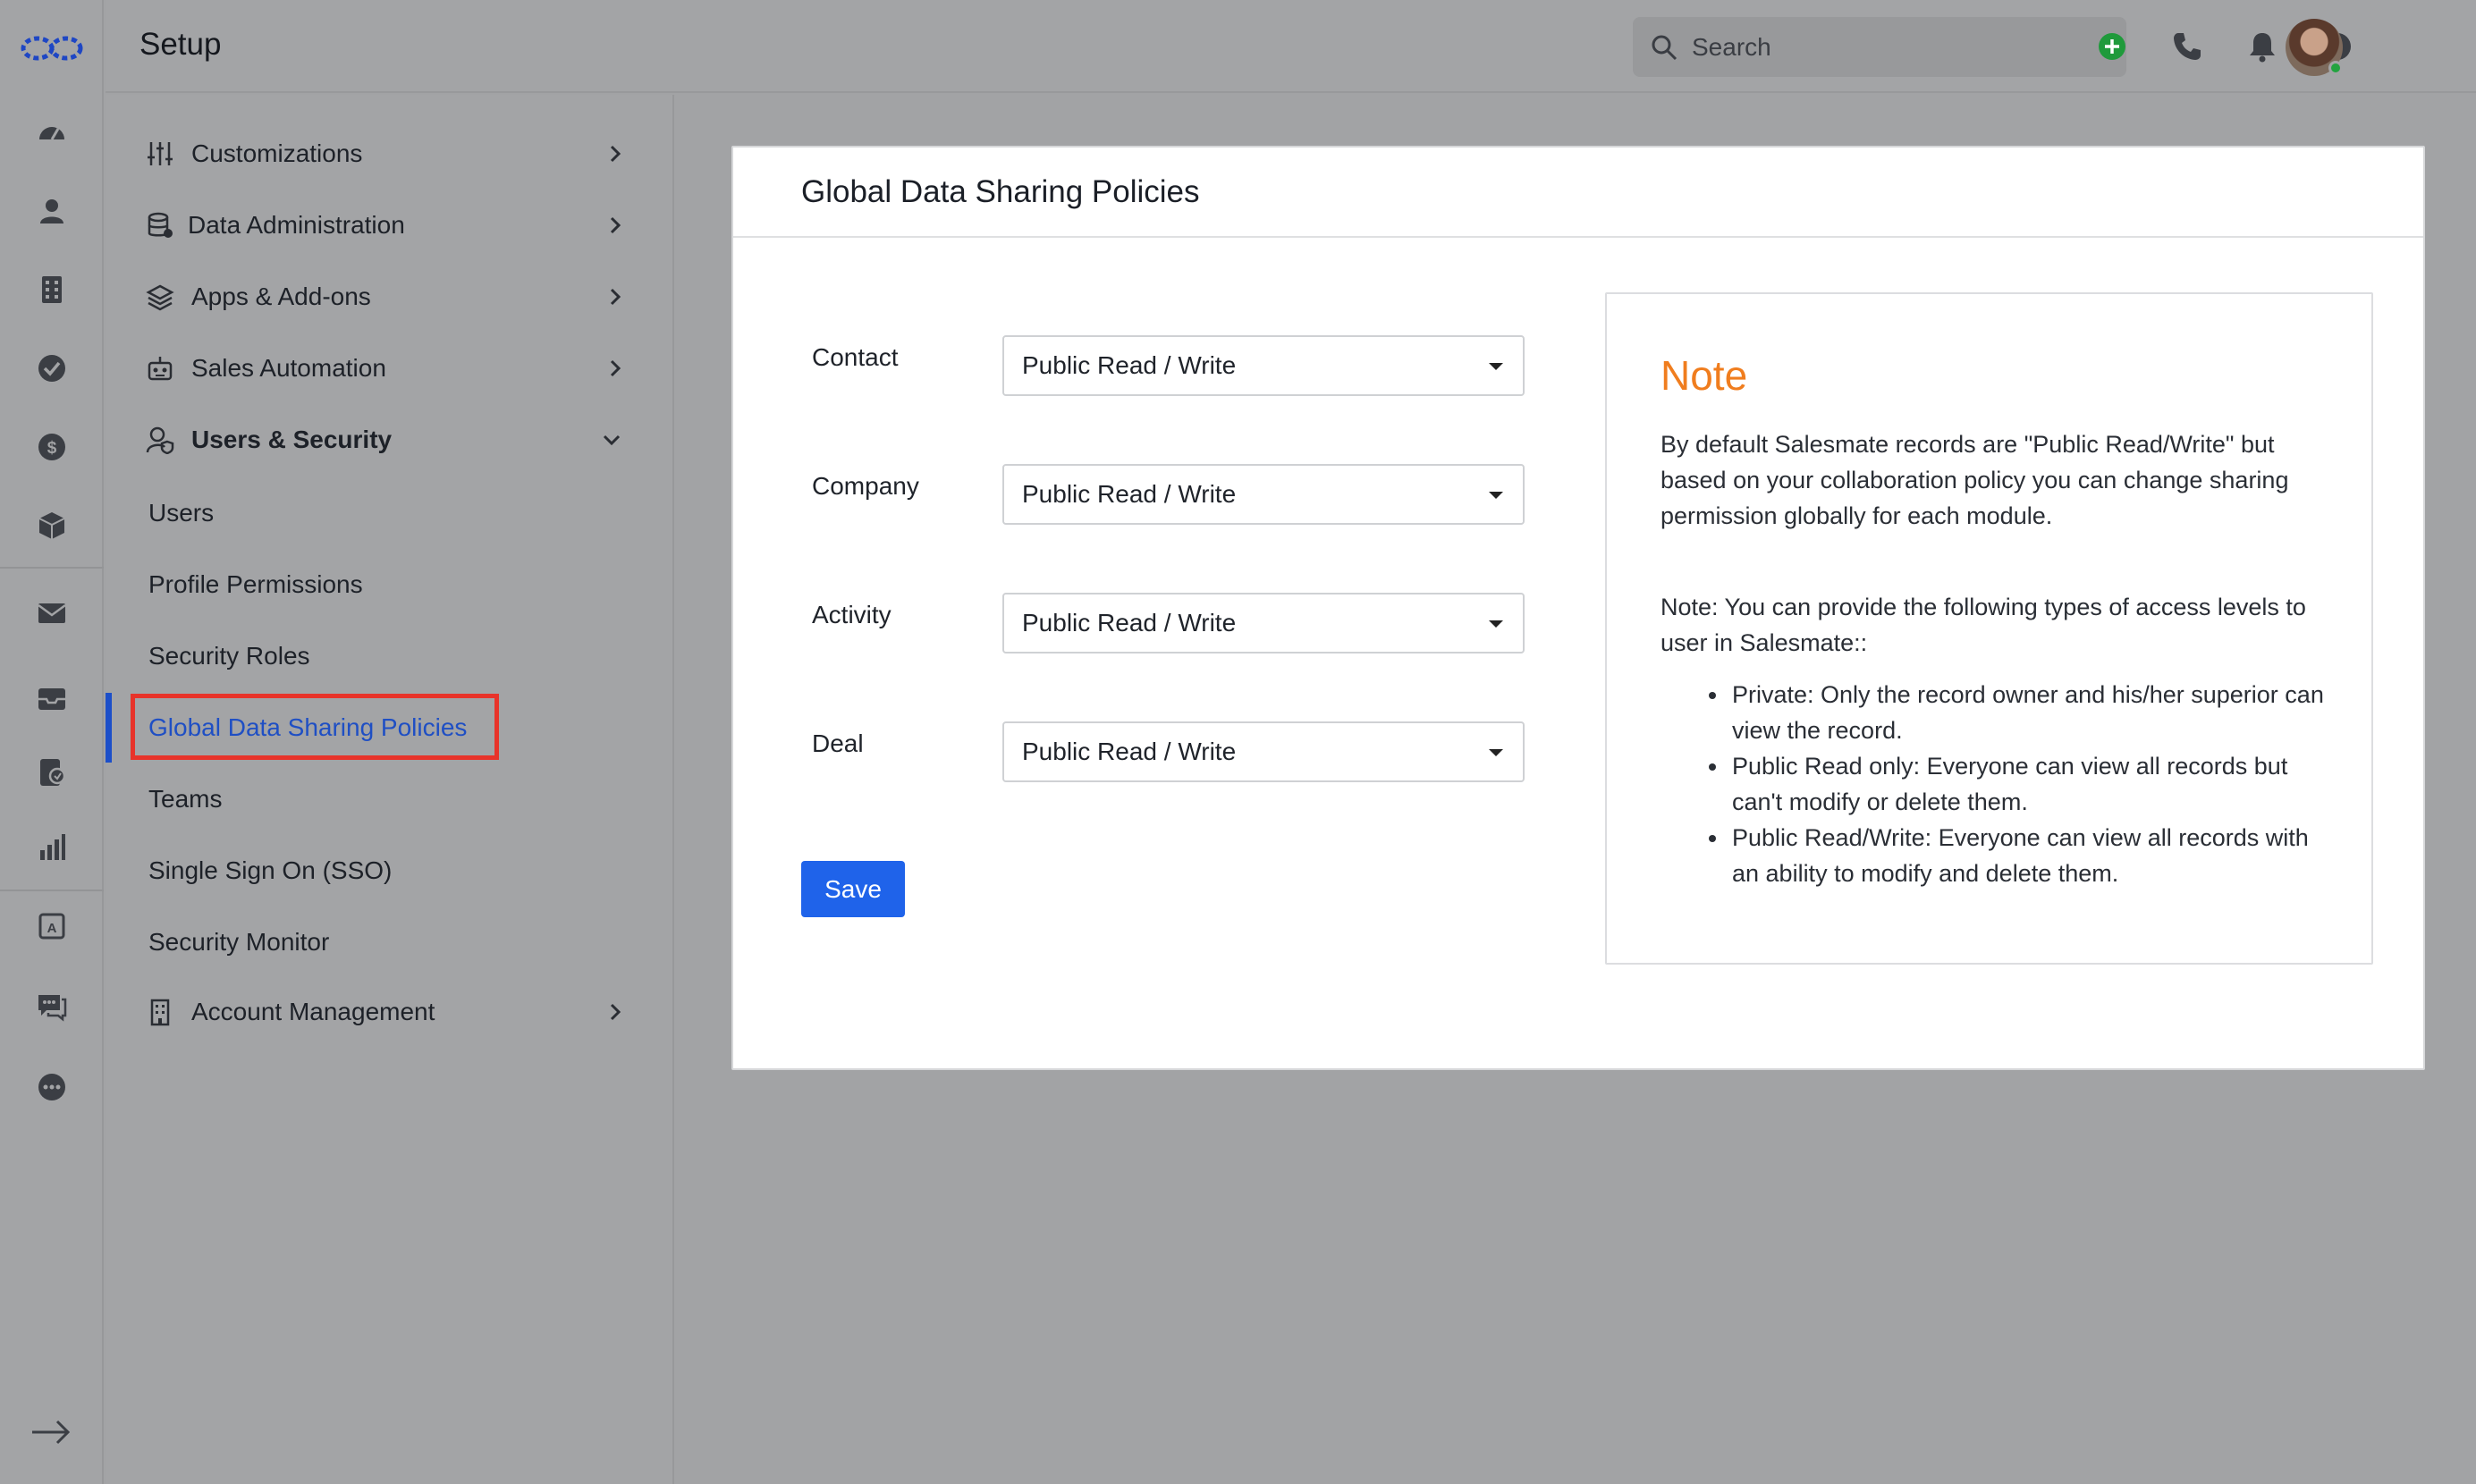  Describe the element at coordinates (181, 513) in the screenshot. I see `nav-users: Users` at that location.